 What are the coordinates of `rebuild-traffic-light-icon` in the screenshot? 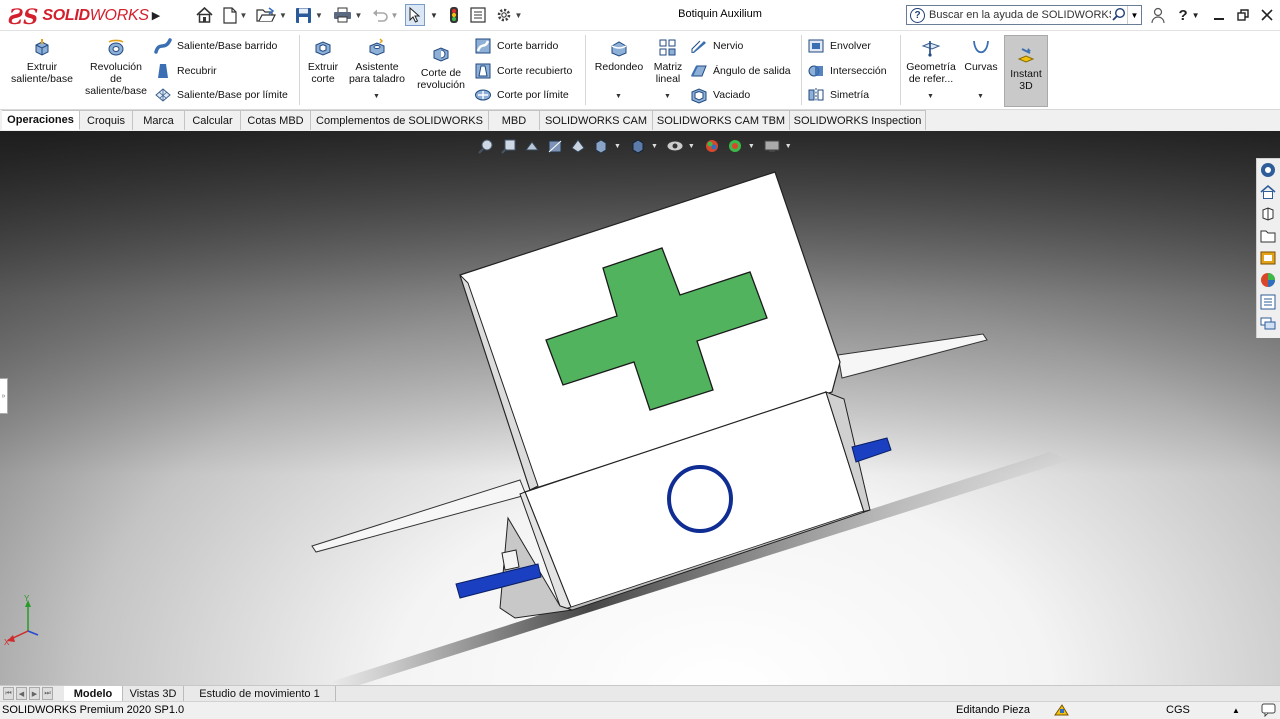 It's located at (454, 15).